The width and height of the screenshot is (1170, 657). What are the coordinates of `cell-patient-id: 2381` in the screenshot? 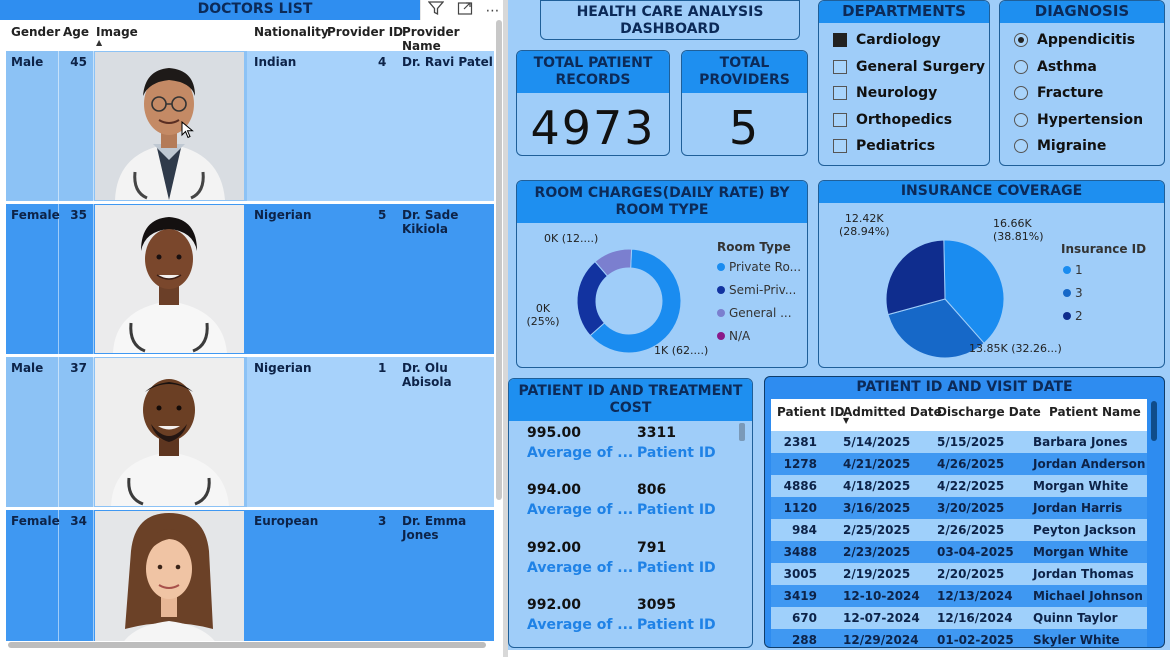 It's located at (800, 442).